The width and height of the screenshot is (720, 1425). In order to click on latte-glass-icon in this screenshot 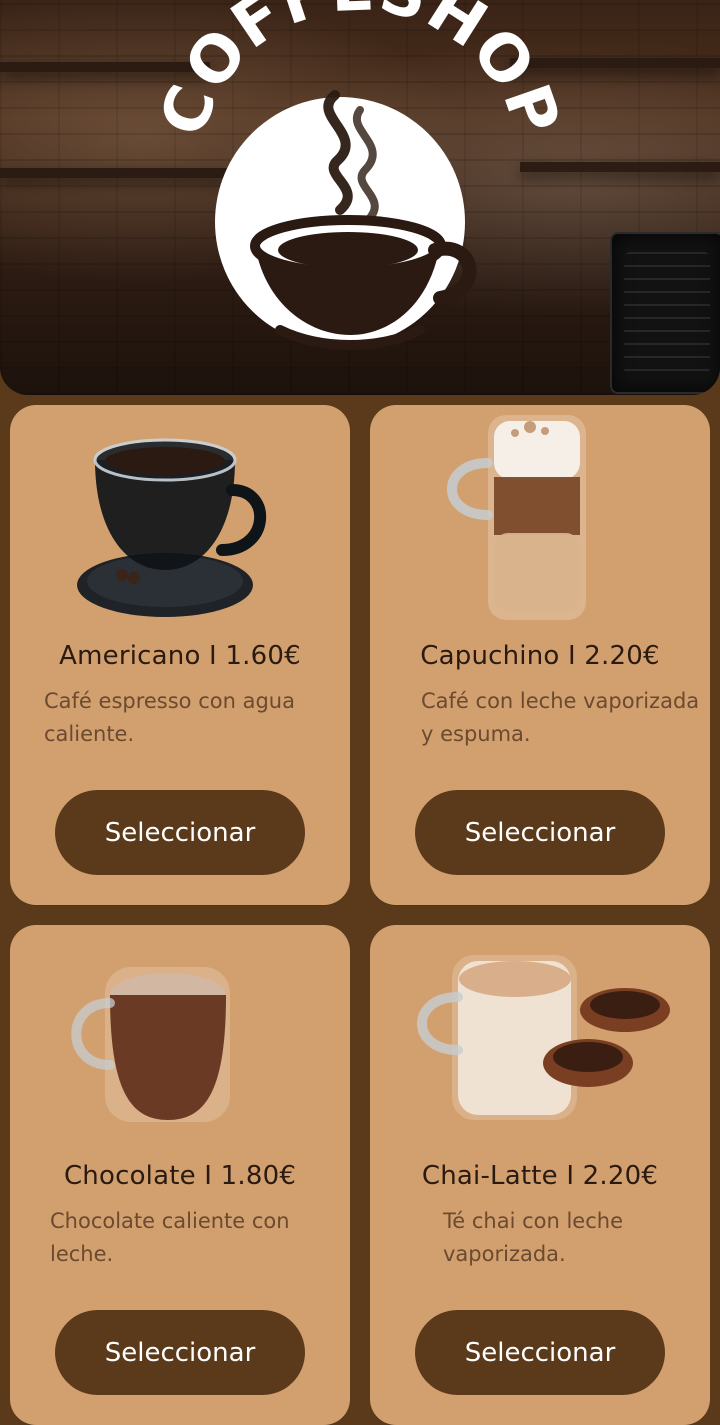, I will do `click(516, 517)`.